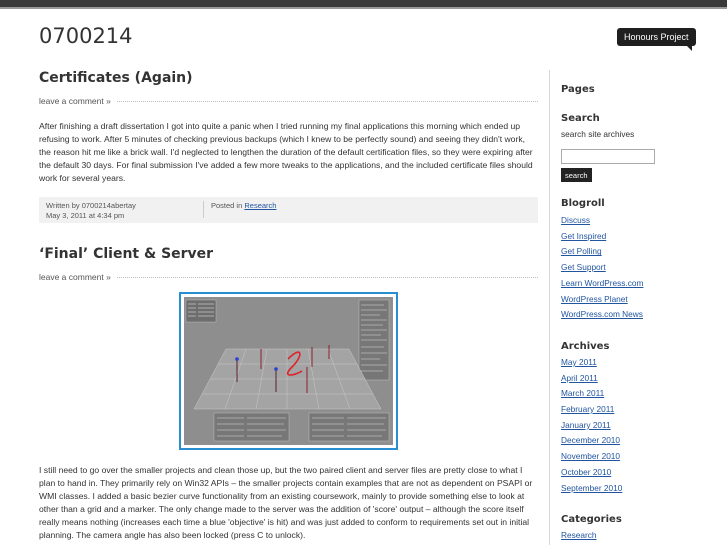  What do you see at coordinates (580, 118) in the screenshot?
I see `search-heading: Search` at bounding box center [580, 118].